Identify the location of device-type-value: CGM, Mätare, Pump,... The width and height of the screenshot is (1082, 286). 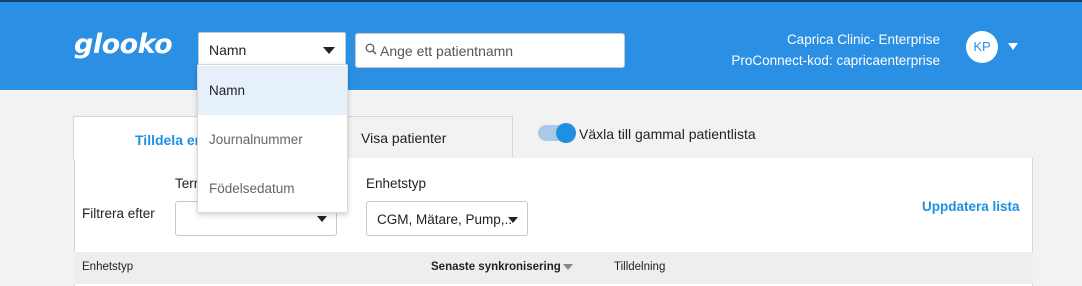
(445, 219).